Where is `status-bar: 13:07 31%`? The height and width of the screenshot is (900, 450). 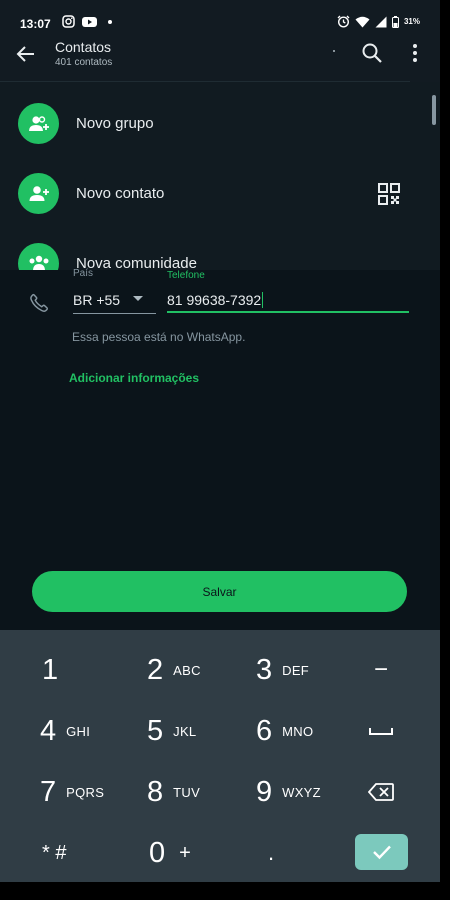
status-bar: 13:07 31% is located at coordinates (220, 16).